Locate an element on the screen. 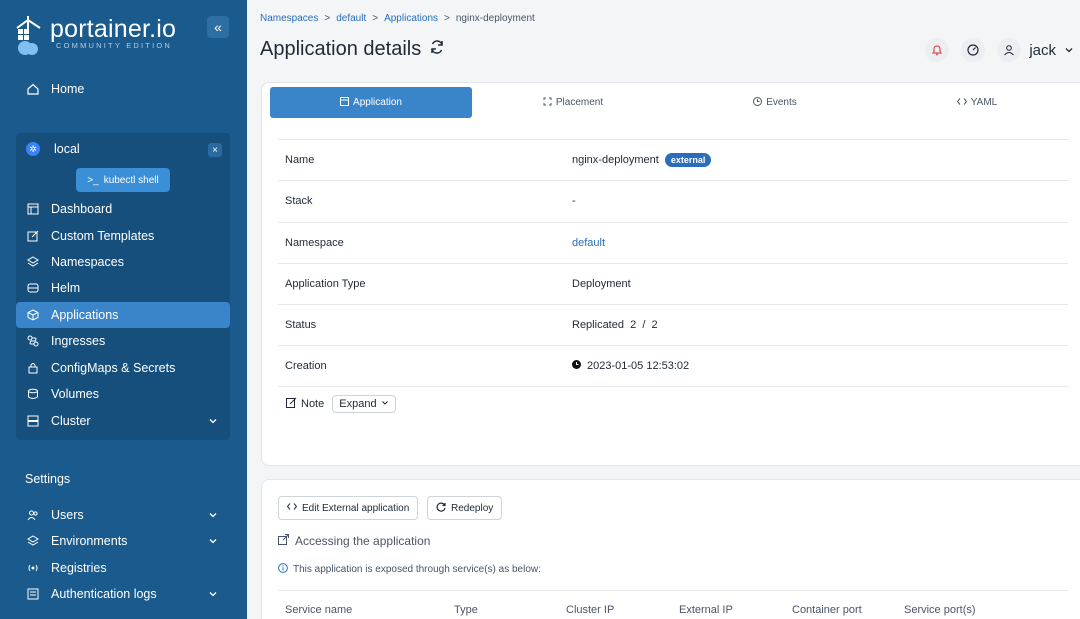 Image resolution: width=1080 pixels, height=619 pixels. breadcrumb-default: default is located at coordinates (351, 18).